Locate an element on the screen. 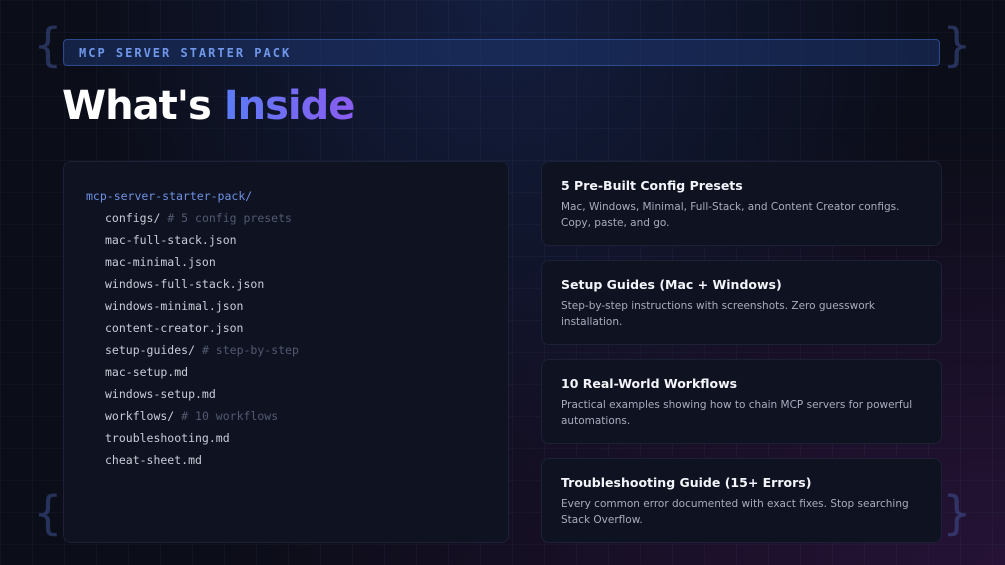  tree-line: mac-setup.md is located at coordinates (297, 372).